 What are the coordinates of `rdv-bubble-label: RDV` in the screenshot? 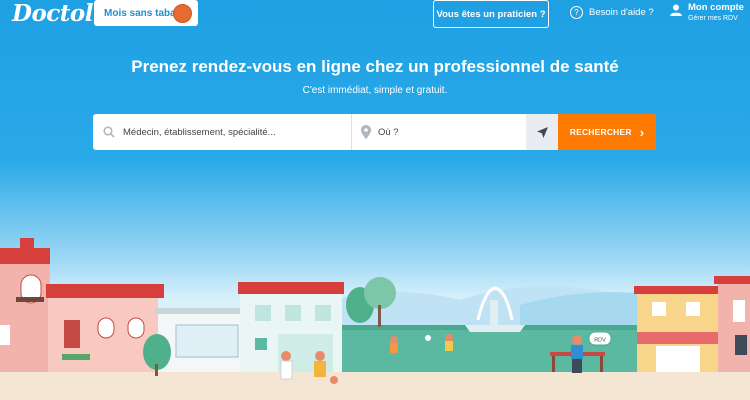 It's located at (600, 341).